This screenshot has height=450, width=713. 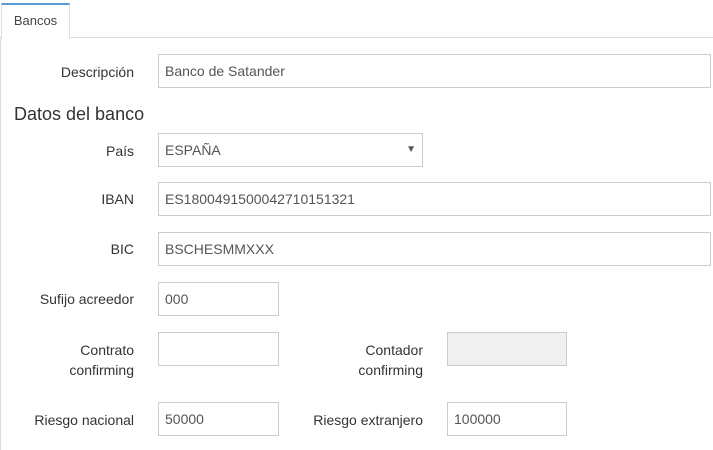 I want to click on section-title-datos-banco: Datos del banco, so click(x=79, y=114).